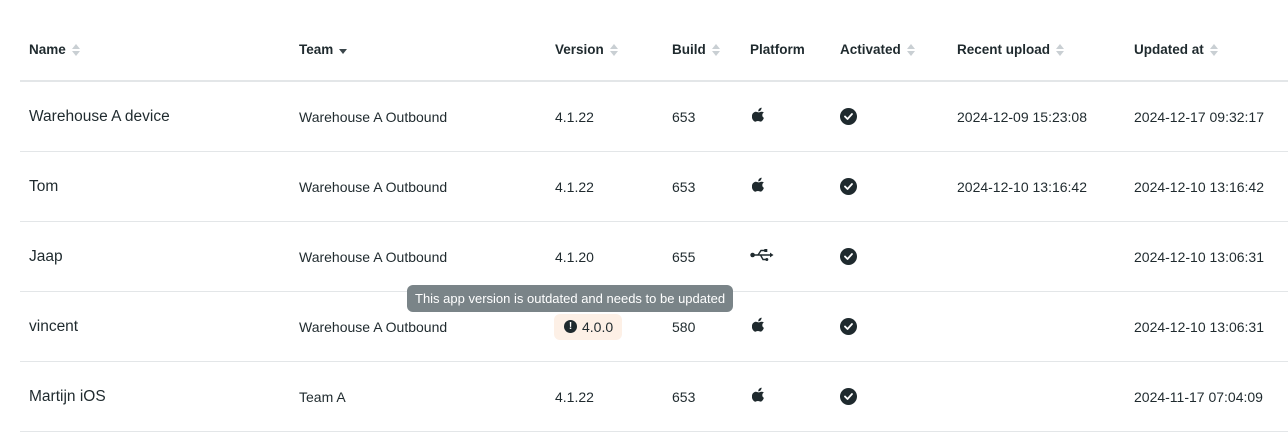 The height and width of the screenshot is (432, 1288). I want to click on column-header-recent-upload: Recent upload, so click(1011, 49).